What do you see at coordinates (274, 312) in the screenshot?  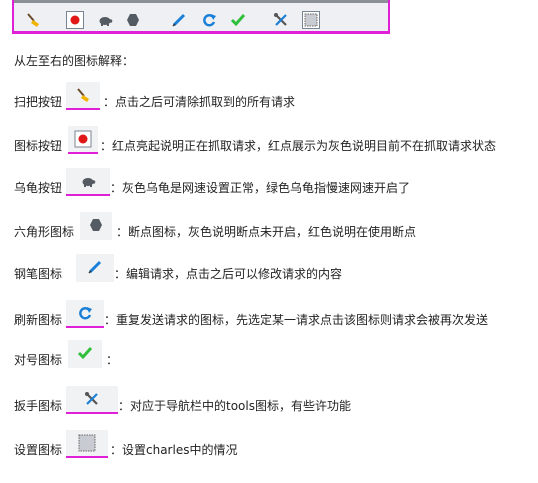 I see `list-item: 刷新图标 ：重复发送请求的图标，先选定某一请求点击该图标则请求会被再次发送` at bounding box center [274, 312].